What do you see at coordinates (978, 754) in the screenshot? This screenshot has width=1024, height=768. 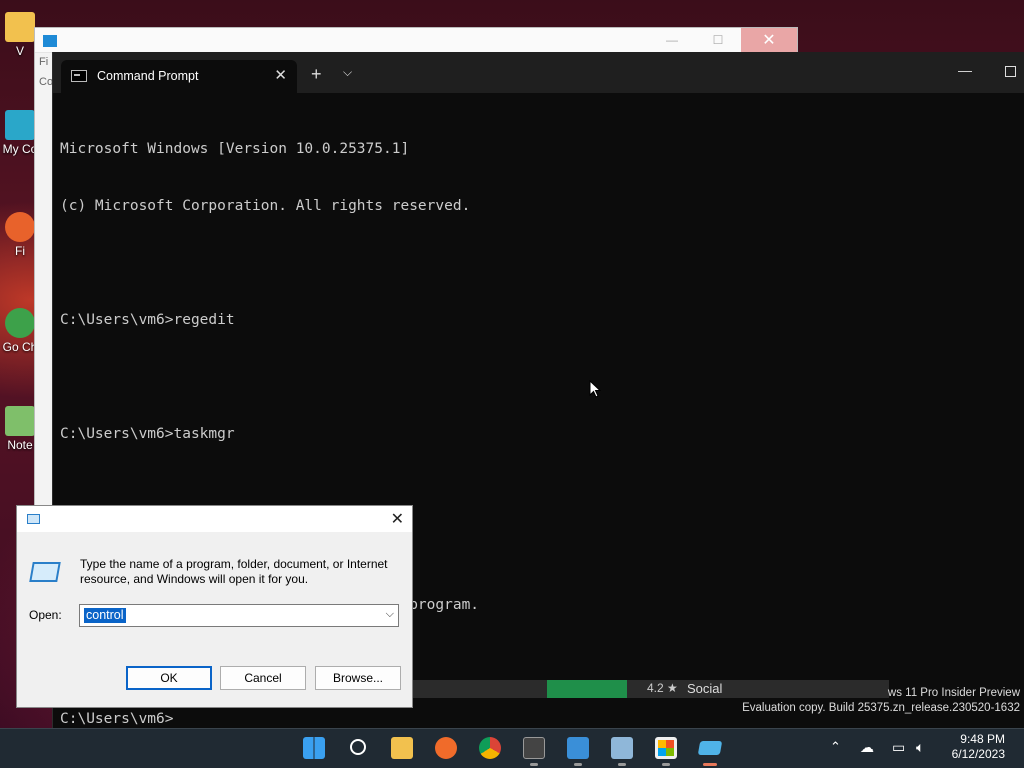 I see `clock-date: 6/12/2023` at bounding box center [978, 754].